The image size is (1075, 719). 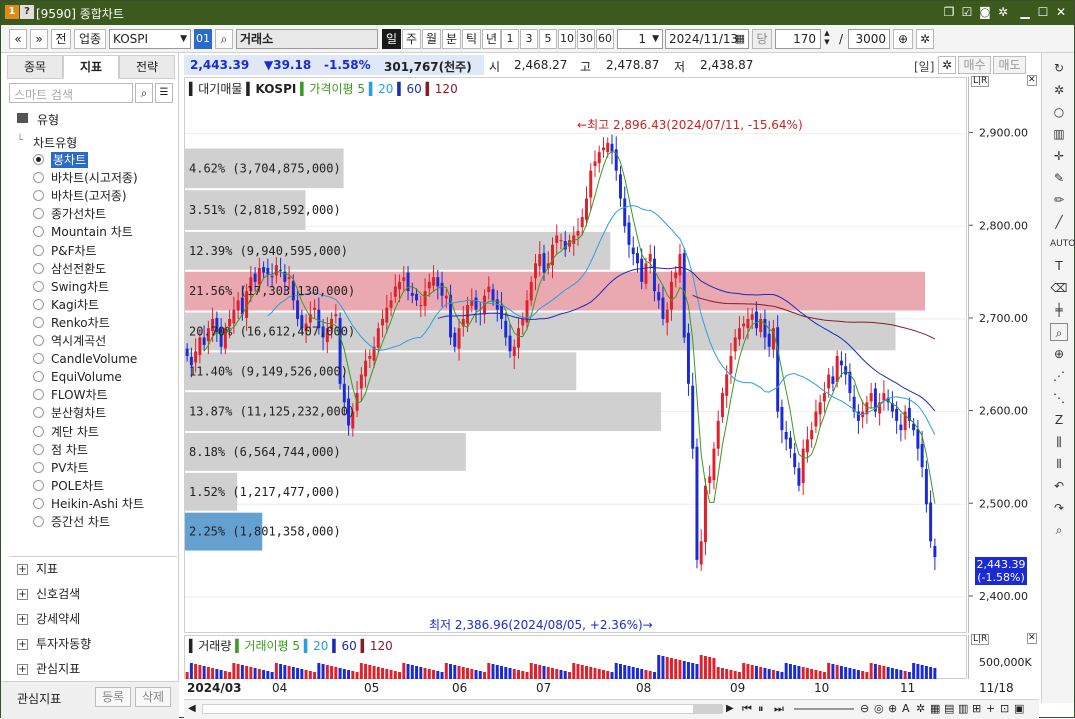 What do you see at coordinates (192, 708) in the screenshot?
I see `scroll-left-icon: ◀` at bounding box center [192, 708].